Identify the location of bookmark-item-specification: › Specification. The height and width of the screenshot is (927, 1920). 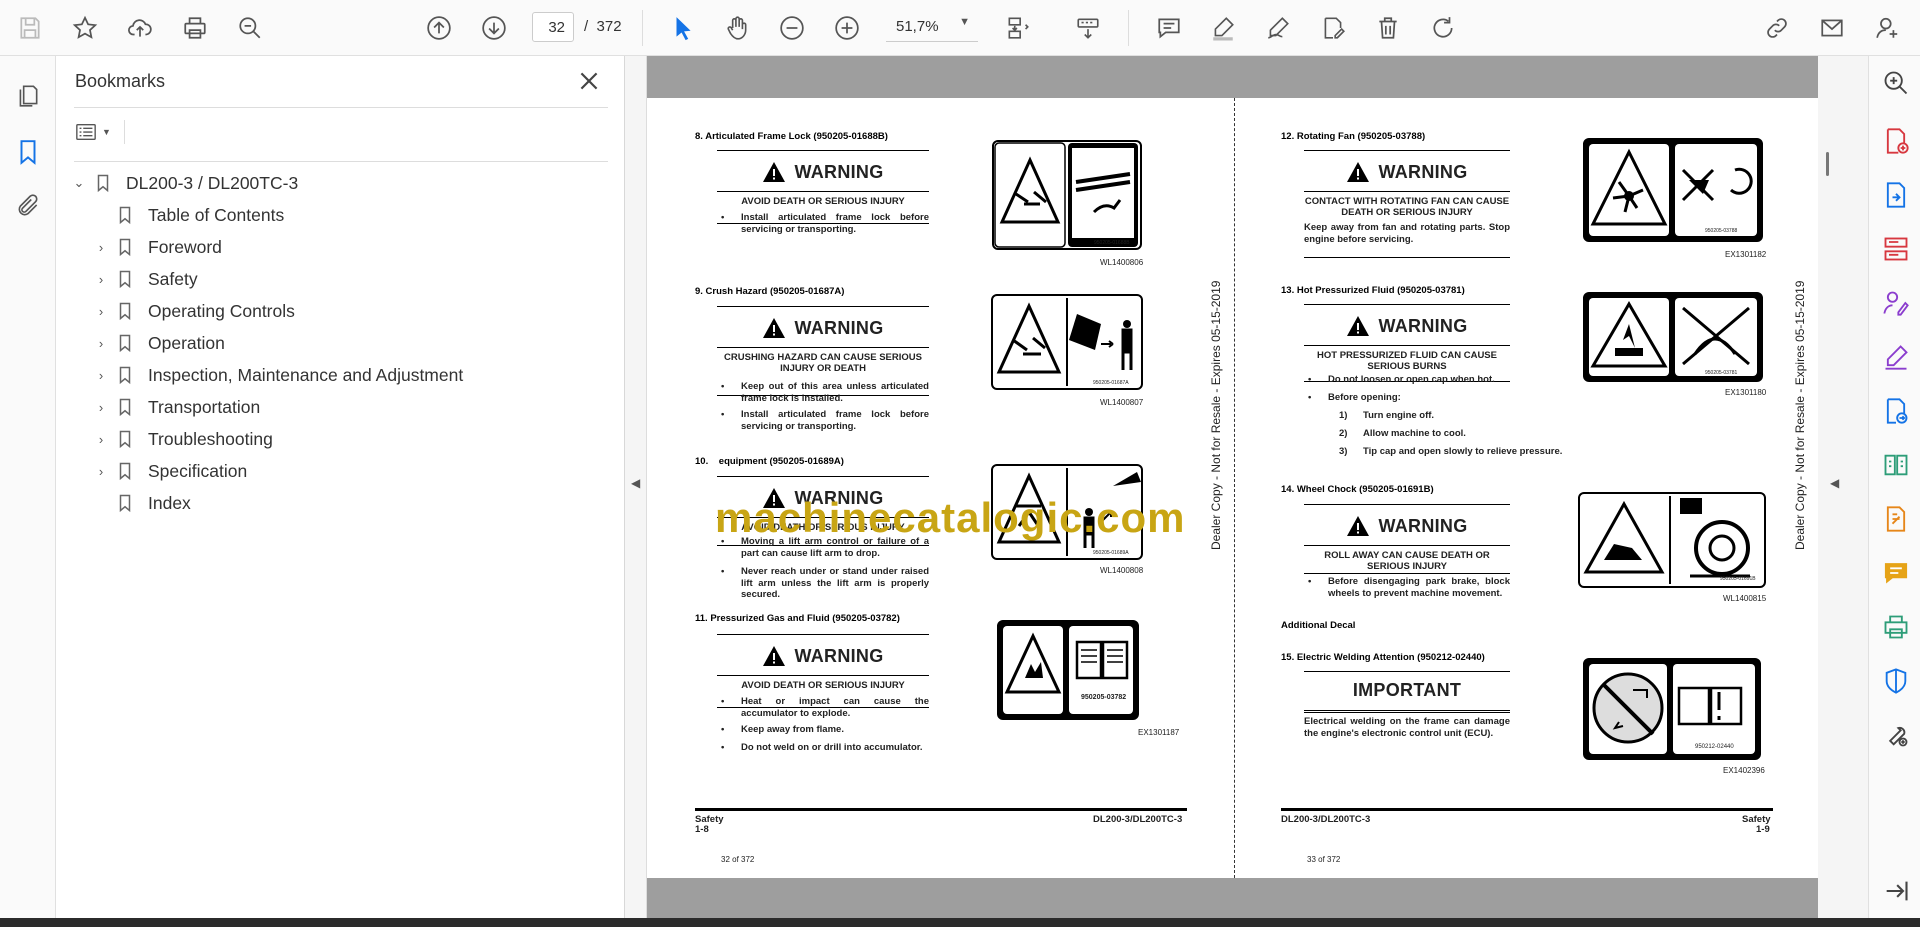
(168, 471).